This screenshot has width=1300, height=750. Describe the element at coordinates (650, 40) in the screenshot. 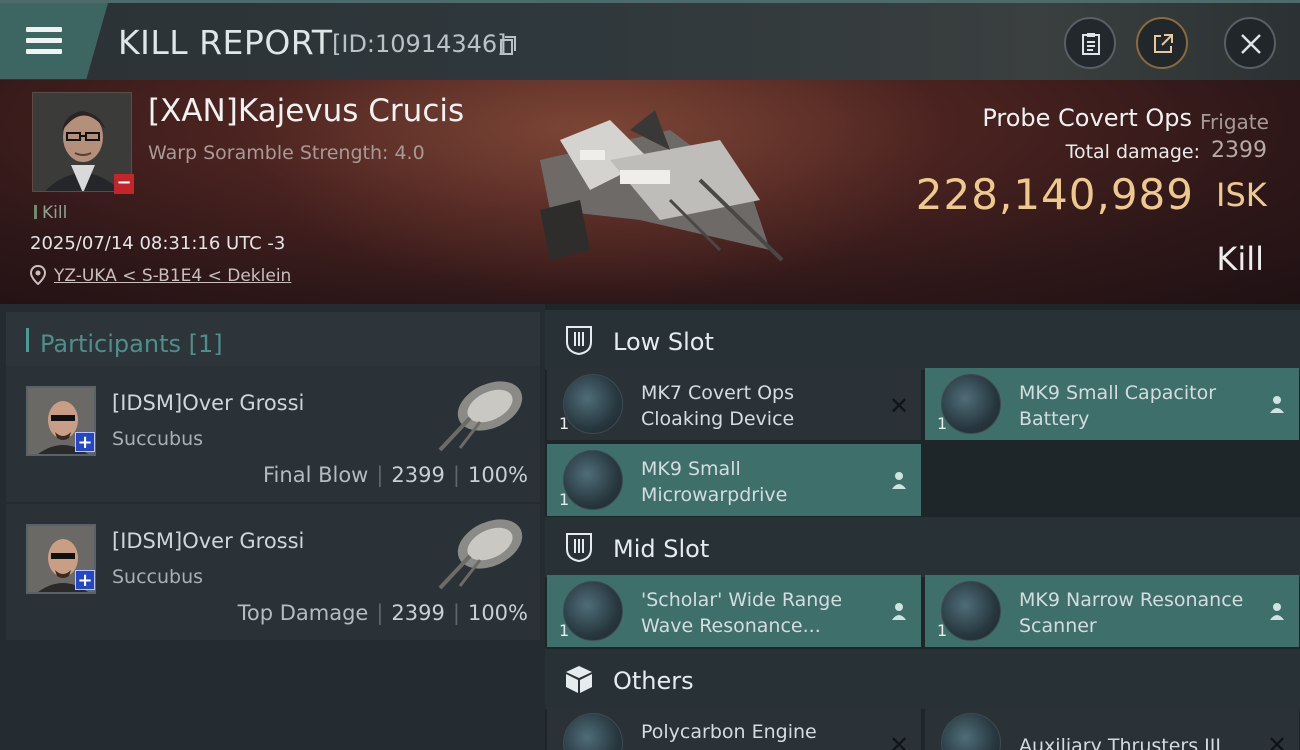

I see `top-bar: KILL REPORT [ID:10914346]` at that location.